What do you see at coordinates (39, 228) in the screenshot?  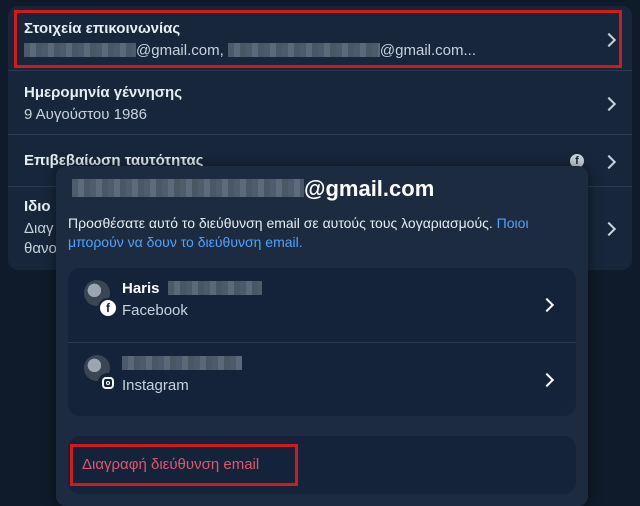 I see `privacy-line-2: Διαγ` at bounding box center [39, 228].